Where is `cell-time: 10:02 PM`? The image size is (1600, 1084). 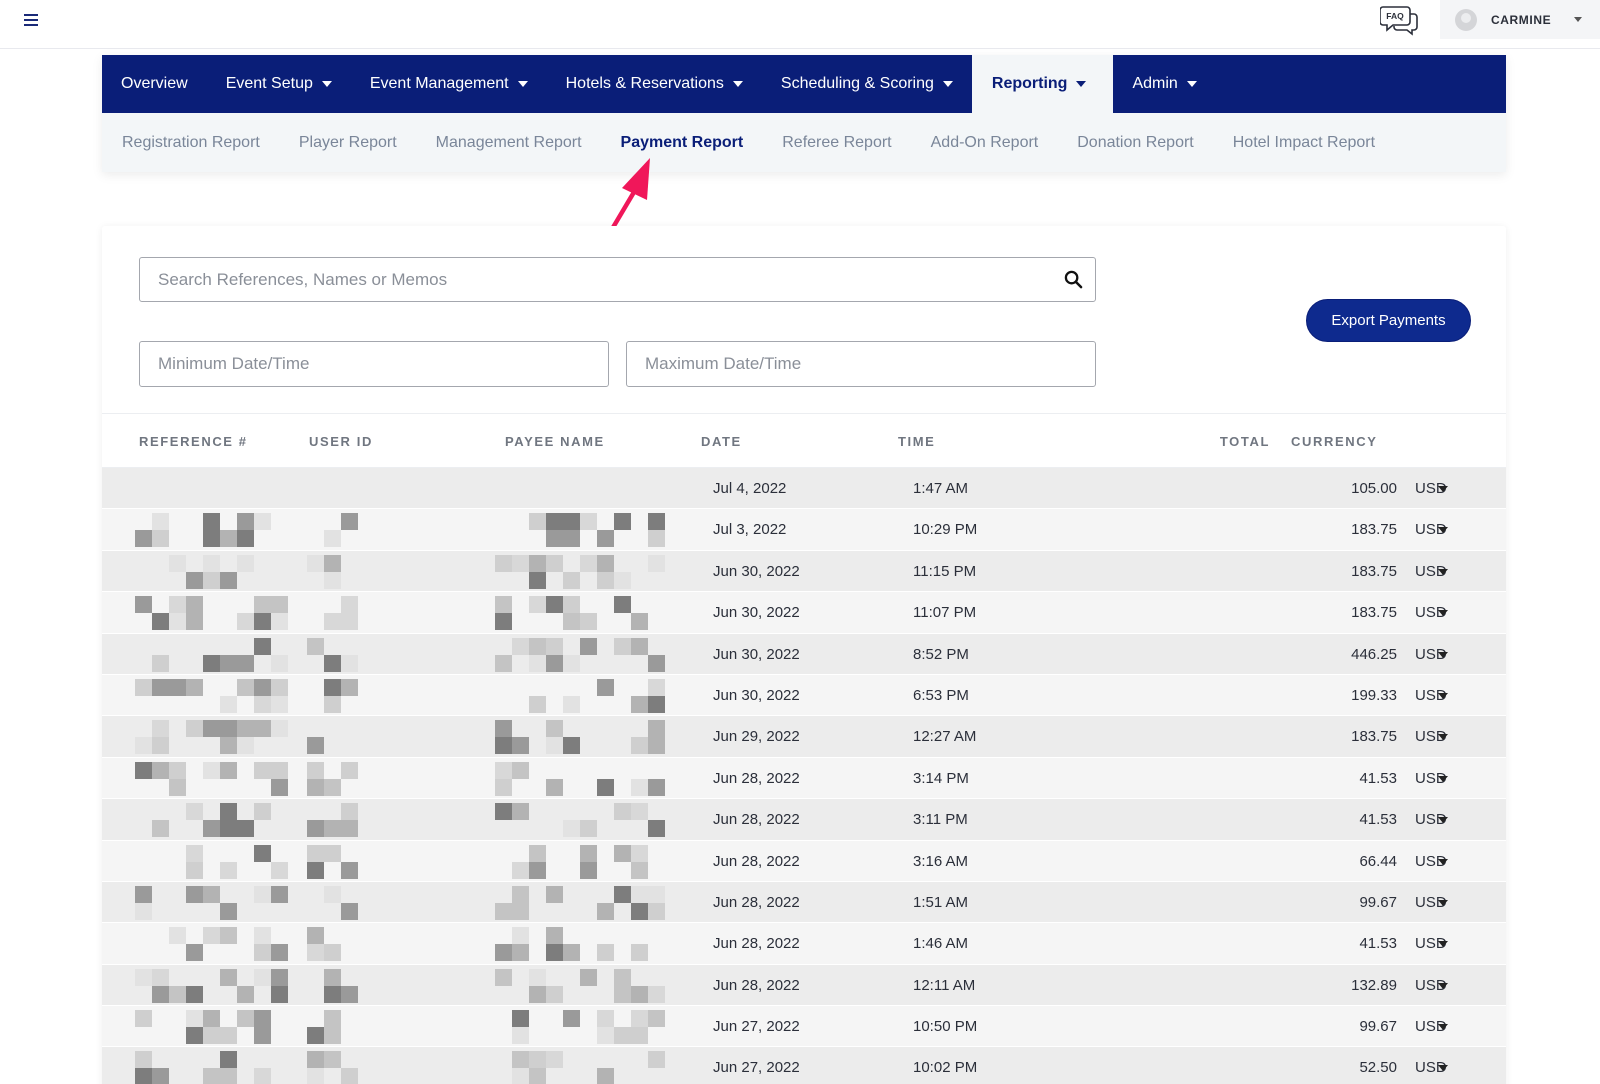 cell-time: 10:02 PM is located at coordinates (945, 1068).